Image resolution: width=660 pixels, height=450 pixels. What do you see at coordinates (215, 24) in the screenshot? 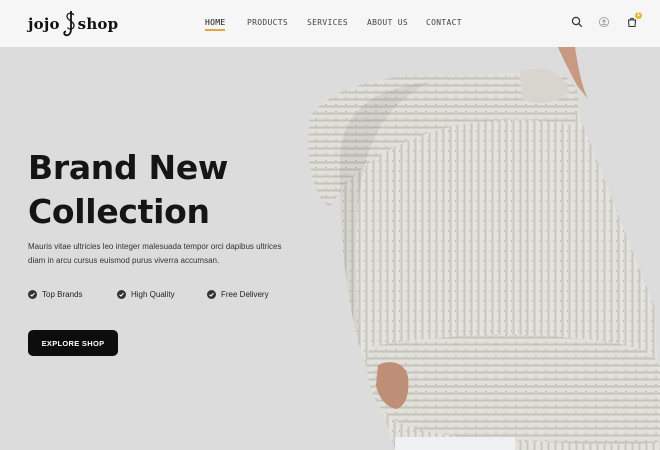
I see `nav-home: HOME` at bounding box center [215, 24].